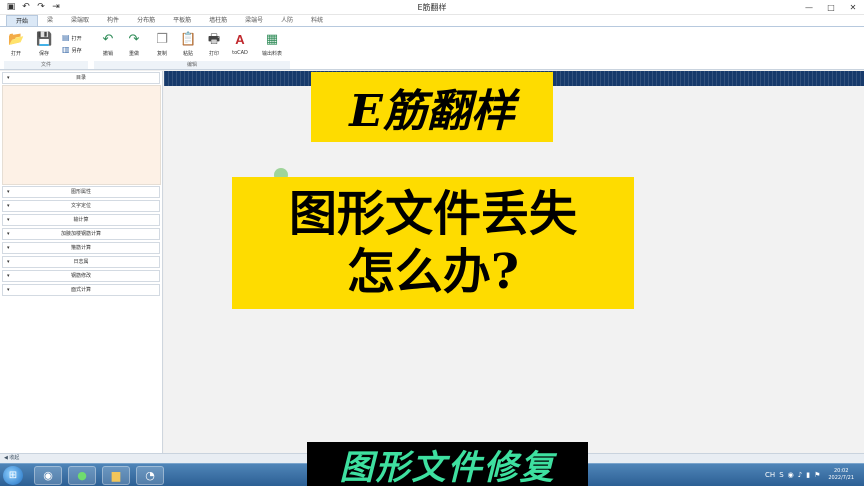 The width and height of the screenshot is (864, 486). I want to click on taskbar-app-ebar: ◔, so click(150, 475).